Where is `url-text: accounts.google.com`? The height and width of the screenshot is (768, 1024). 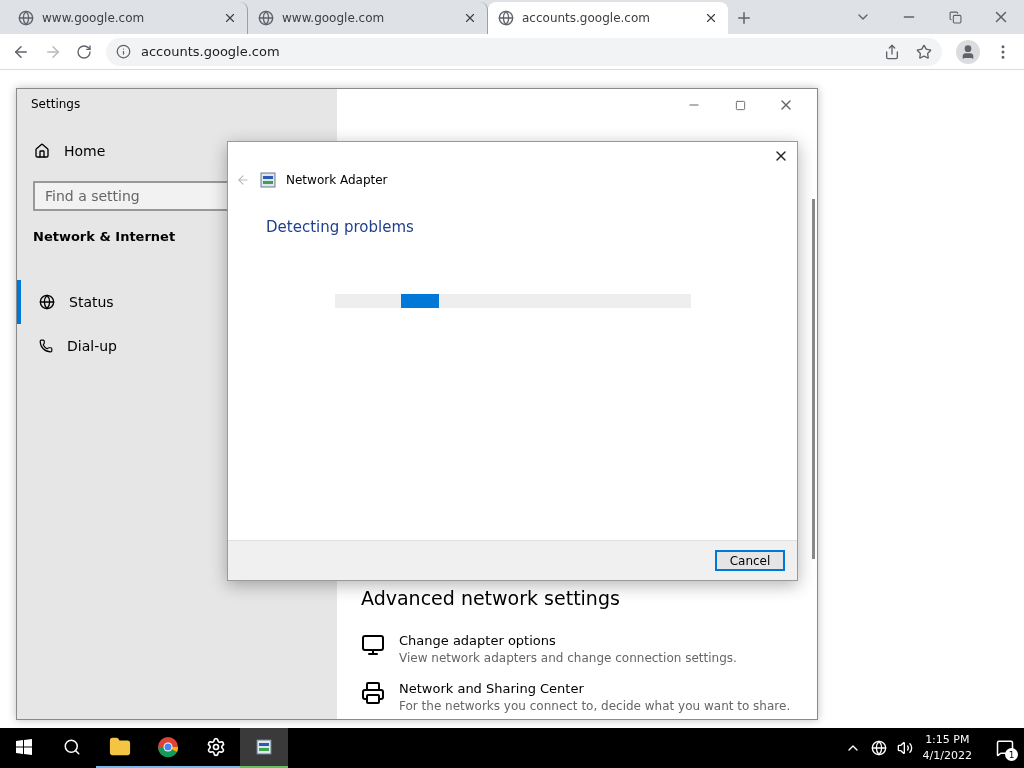
url-text: accounts.google.com is located at coordinates (210, 51).